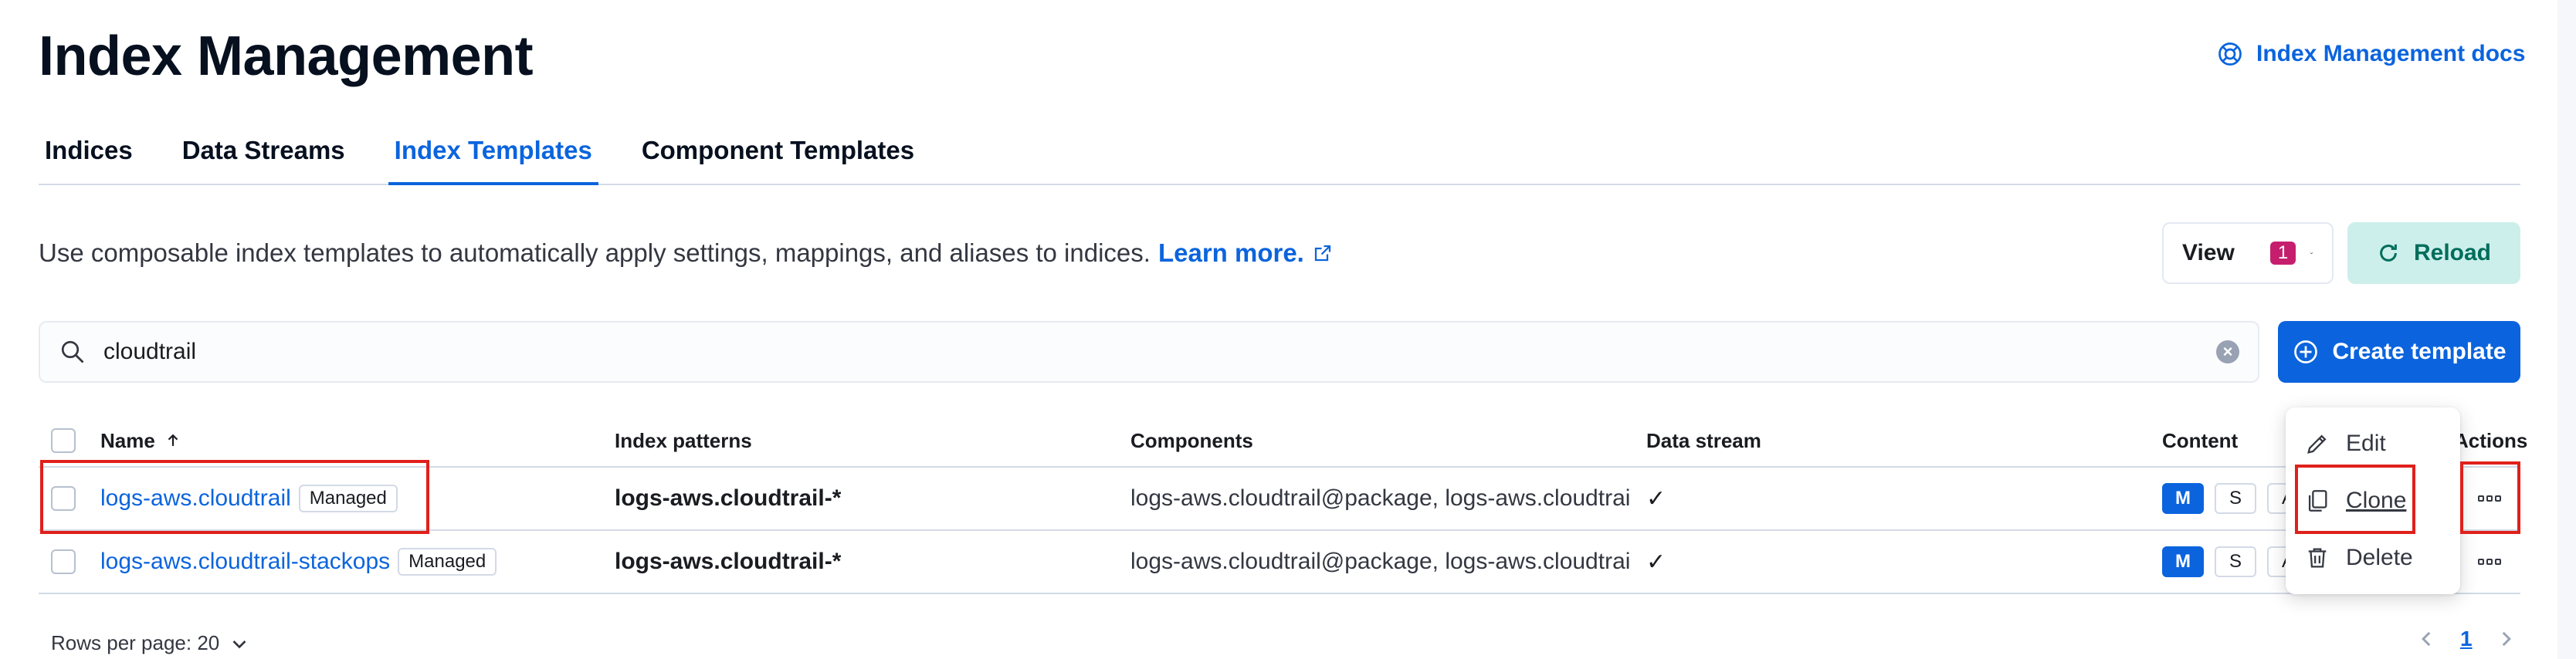 The width and height of the screenshot is (2576, 659). Describe the element at coordinates (173, 440) in the screenshot. I see `sort-ascending-icon` at that location.